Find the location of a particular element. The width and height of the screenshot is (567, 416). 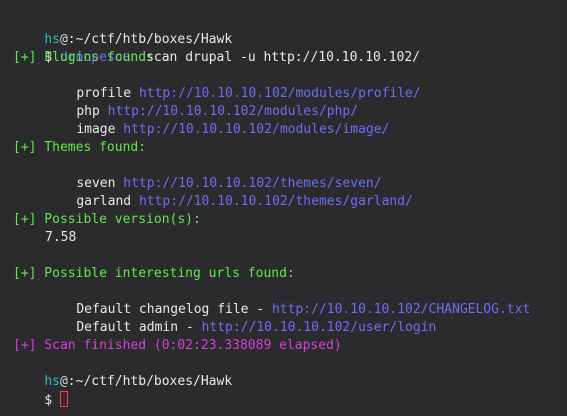

interesting-url-label: Default changelog file - is located at coordinates (174, 309).